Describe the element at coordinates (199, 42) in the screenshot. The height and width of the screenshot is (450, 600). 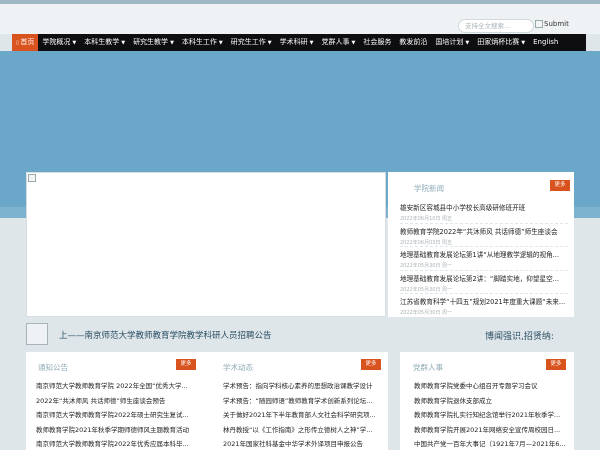
I see `nav-item-label: 本科生工作` at that location.